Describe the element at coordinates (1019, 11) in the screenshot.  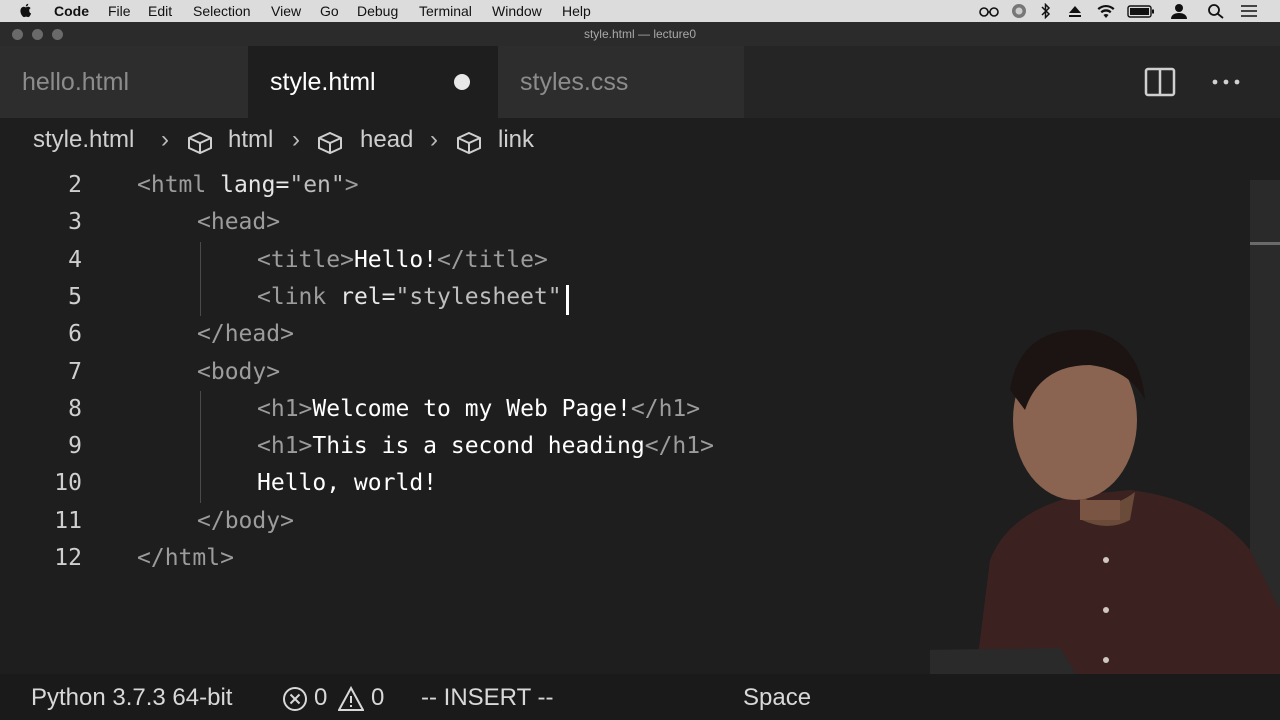
I see `app-badge-icon` at that location.